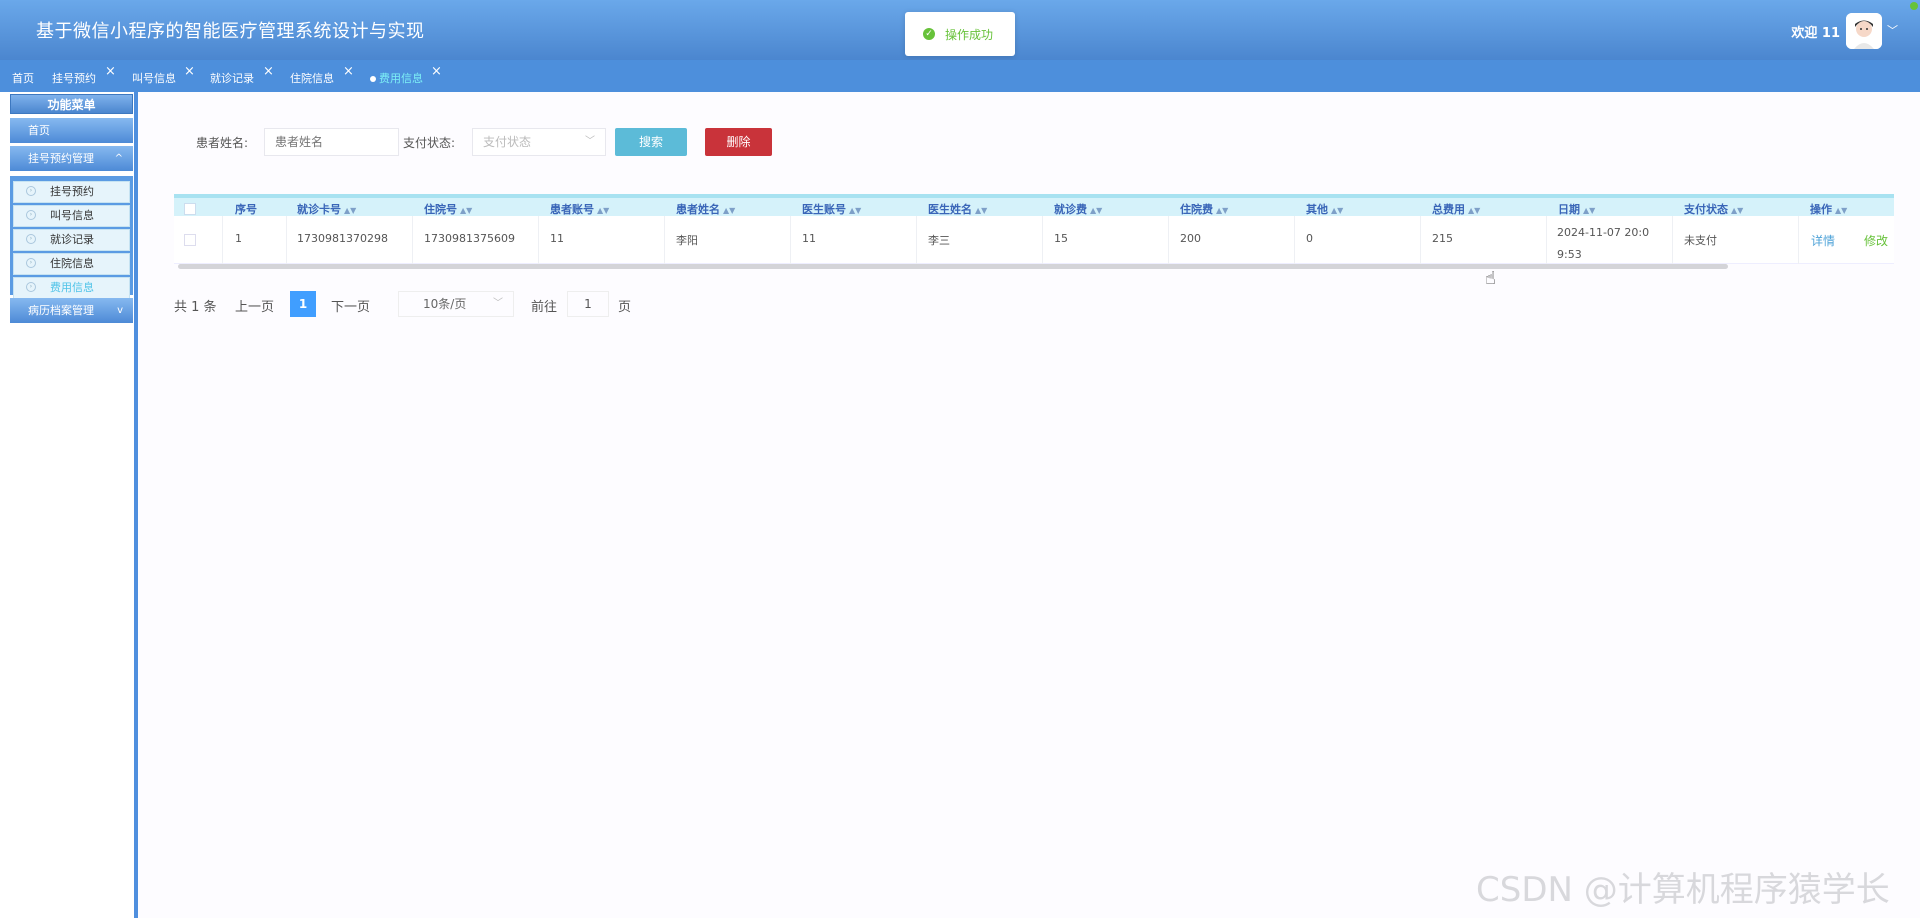  I want to click on avatar-image, so click(1864, 31).